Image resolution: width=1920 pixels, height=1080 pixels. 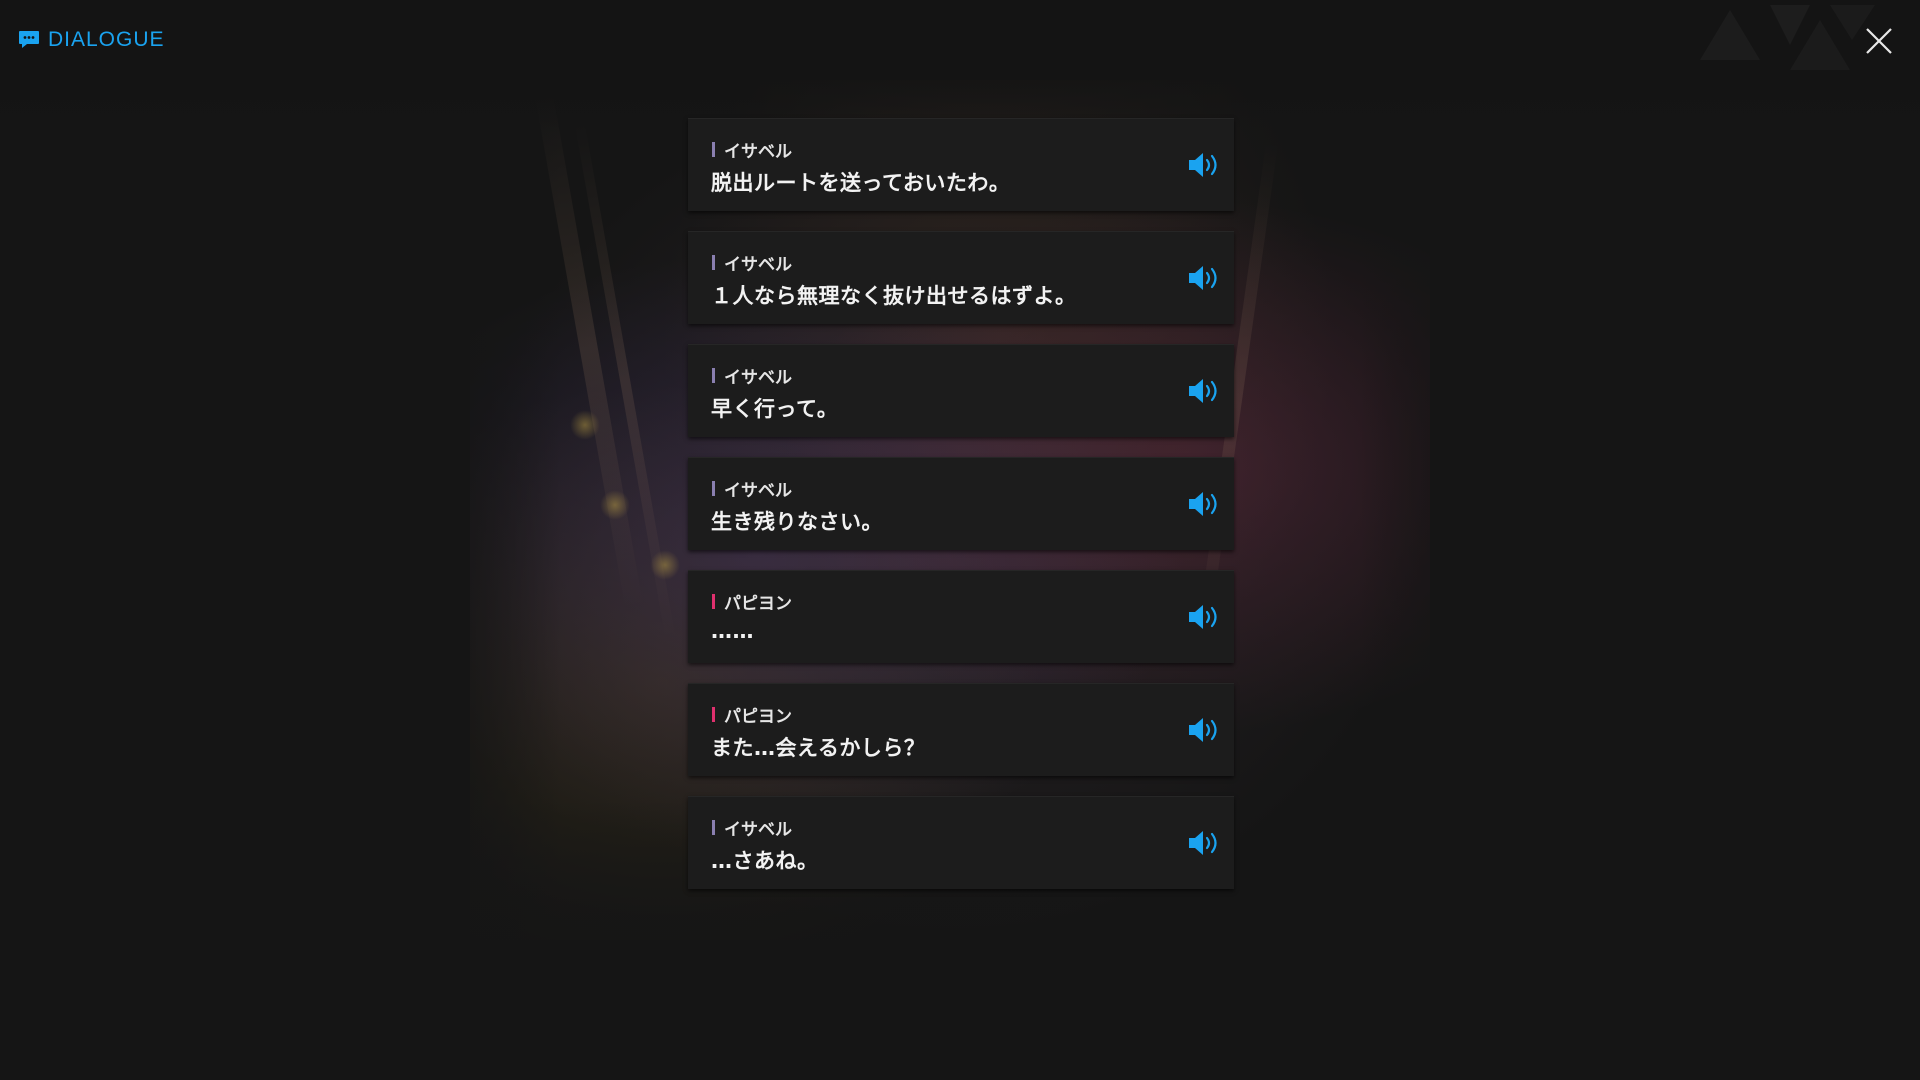 I want to click on dialogue-text: 生き残りなさい。, so click(x=797, y=522).